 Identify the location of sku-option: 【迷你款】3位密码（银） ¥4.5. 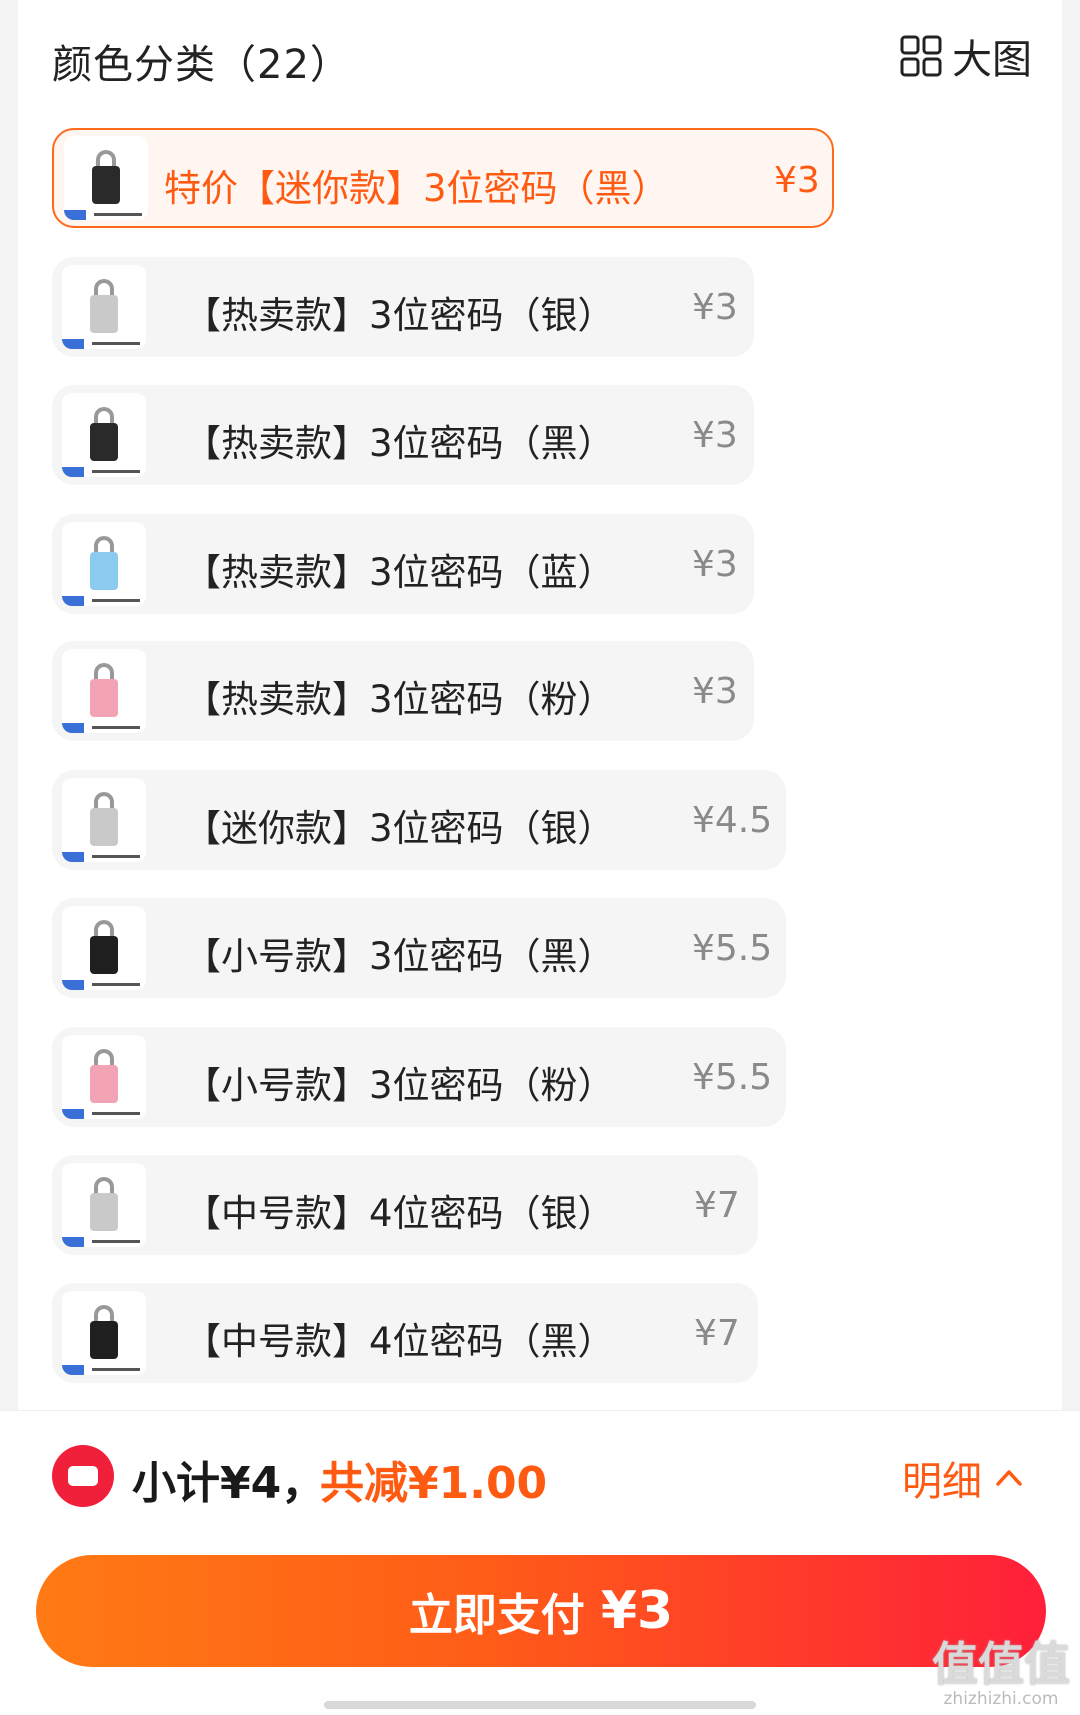
(419, 820).